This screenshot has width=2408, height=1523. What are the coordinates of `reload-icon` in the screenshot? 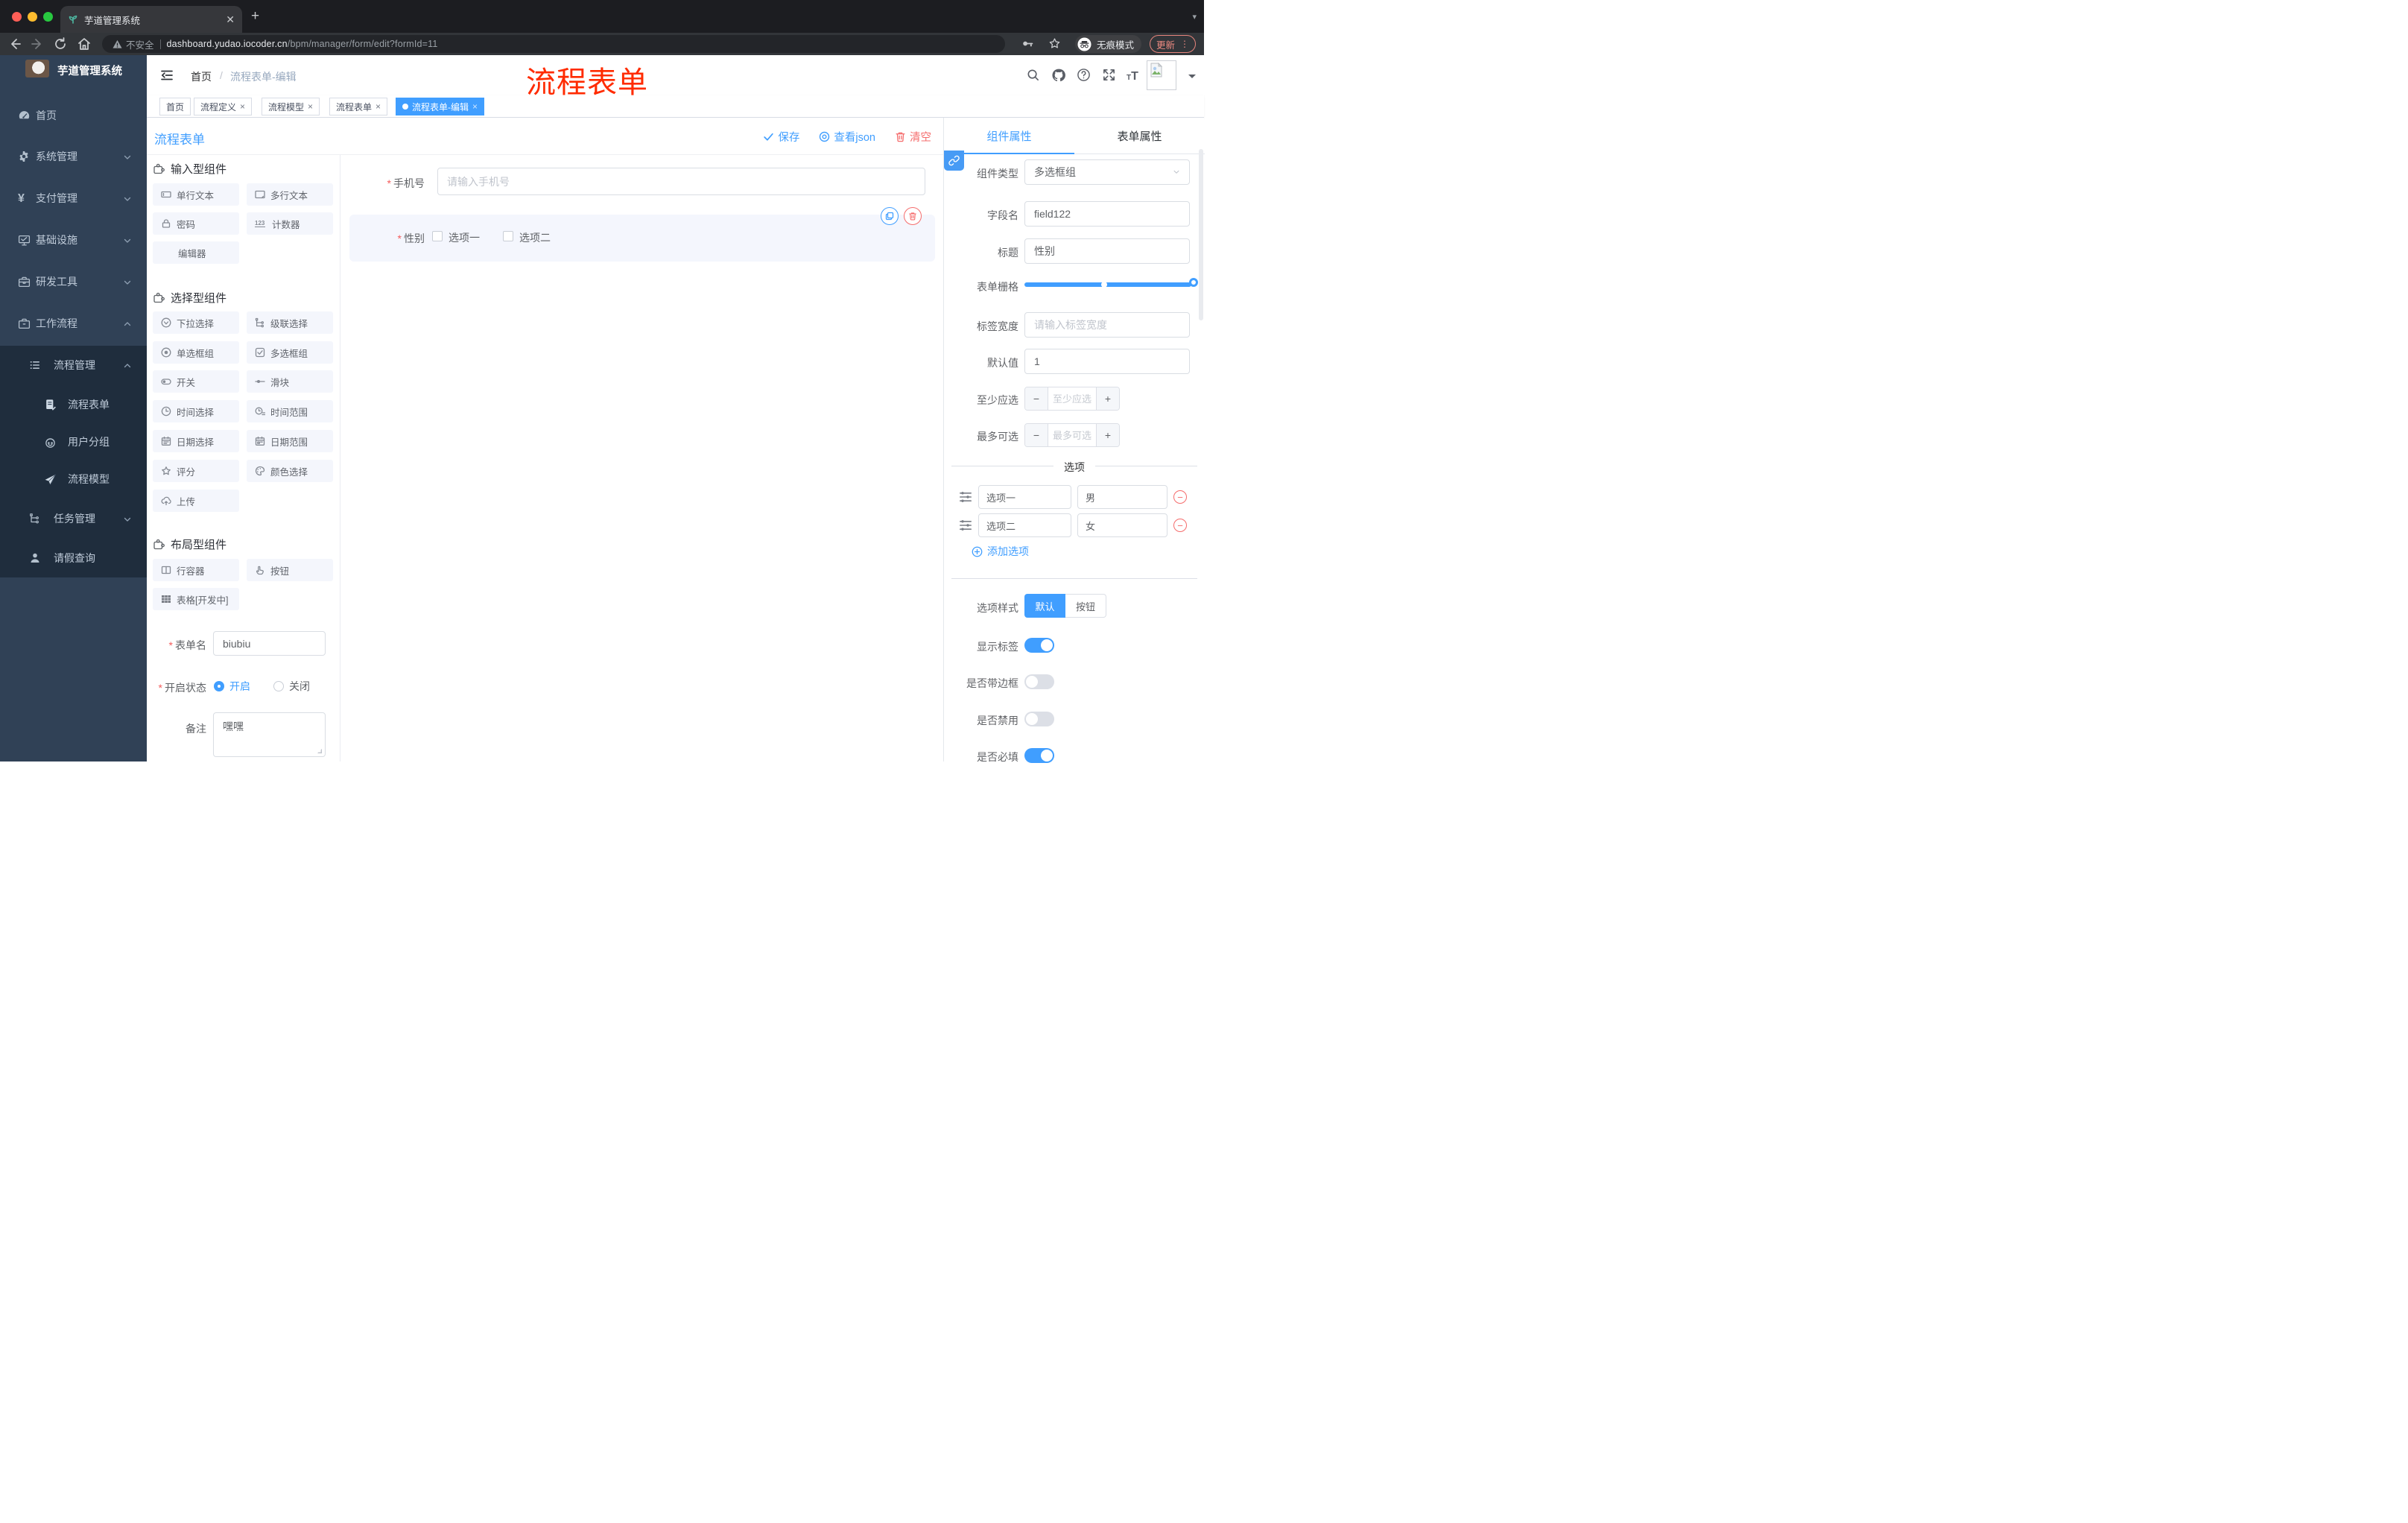 It's located at (60, 44).